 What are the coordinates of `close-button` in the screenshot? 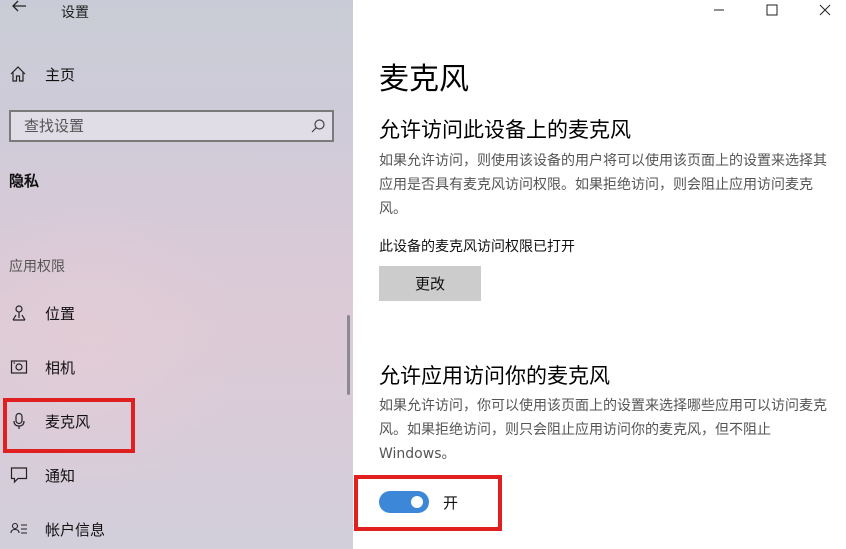 It's located at (825, 10).